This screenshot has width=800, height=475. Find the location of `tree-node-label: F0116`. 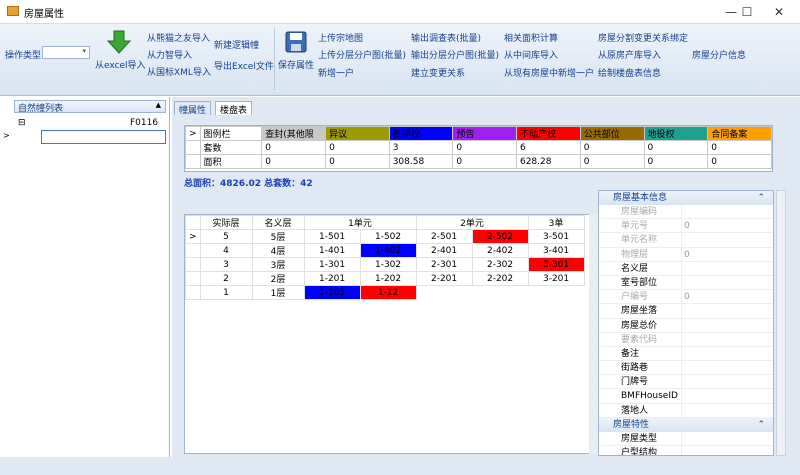

tree-node-label: F0116 is located at coordinates (144, 123).